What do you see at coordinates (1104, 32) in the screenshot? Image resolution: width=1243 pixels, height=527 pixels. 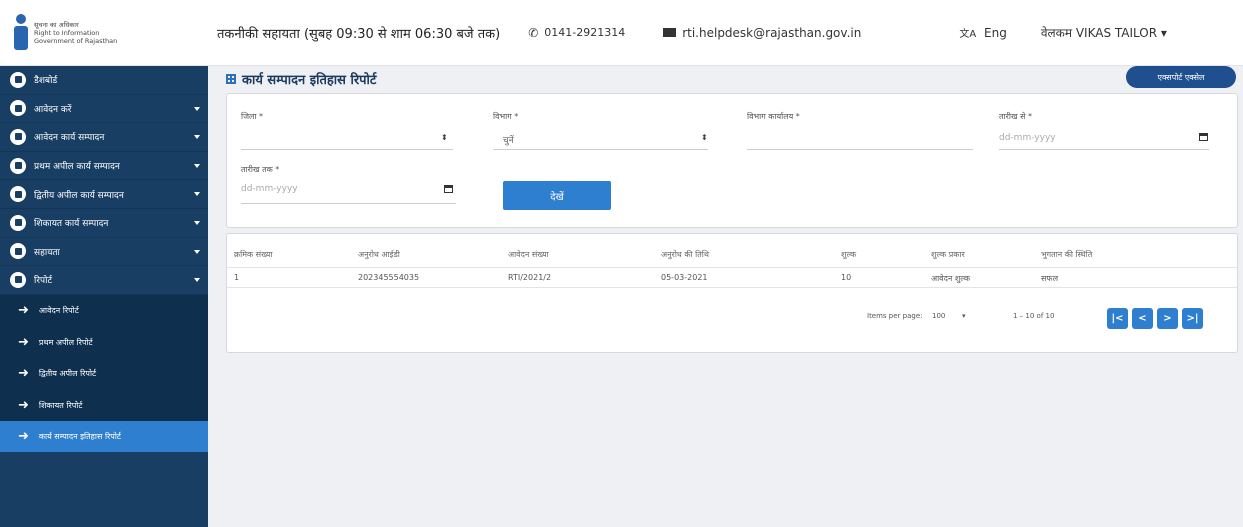 I see `user-menu: वेलकम VIKAS TAILOR ▾` at bounding box center [1104, 32].